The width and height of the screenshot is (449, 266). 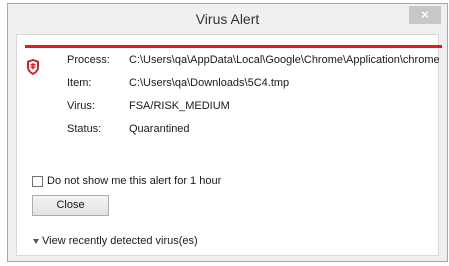 I want to click on view-recent-viruses-expander: View recently detected virus(es), so click(x=115, y=241).